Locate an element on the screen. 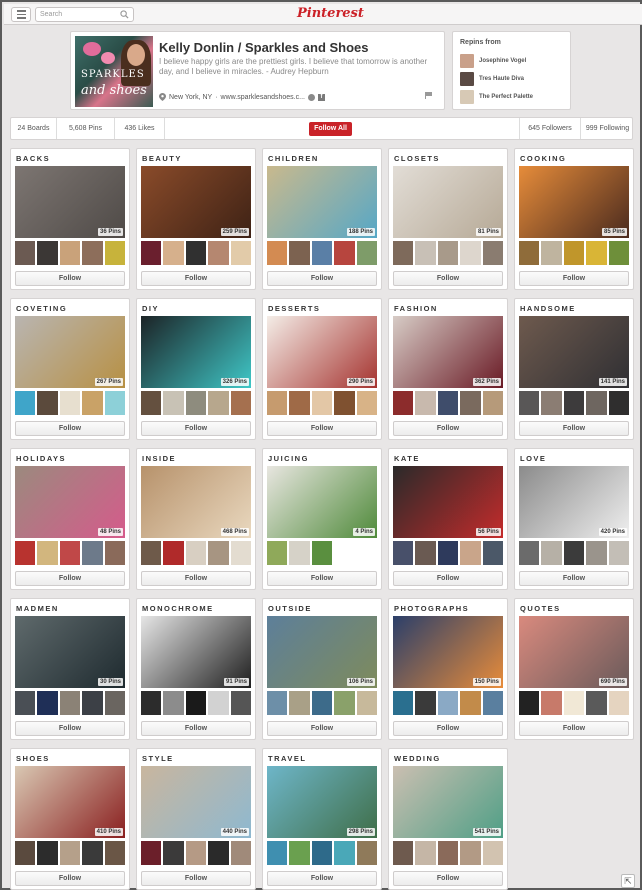  board-card: MONOCHROME 91 Pins Follow is located at coordinates (196, 669).